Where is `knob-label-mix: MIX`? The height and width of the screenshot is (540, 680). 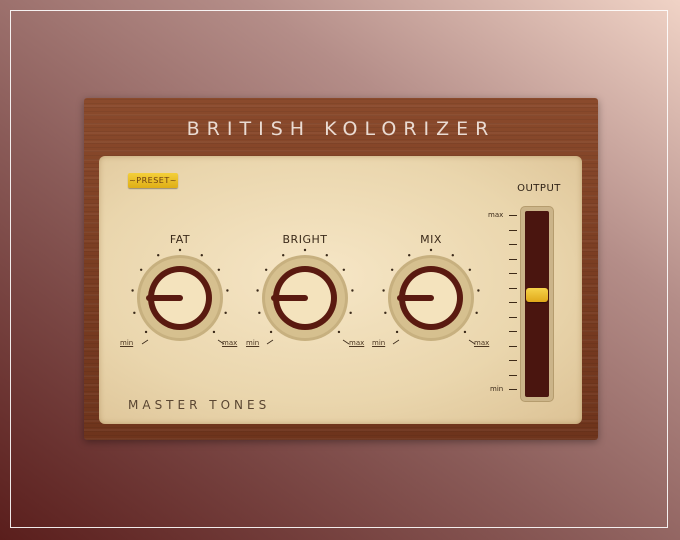
knob-label-mix: MIX is located at coordinates (431, 239).